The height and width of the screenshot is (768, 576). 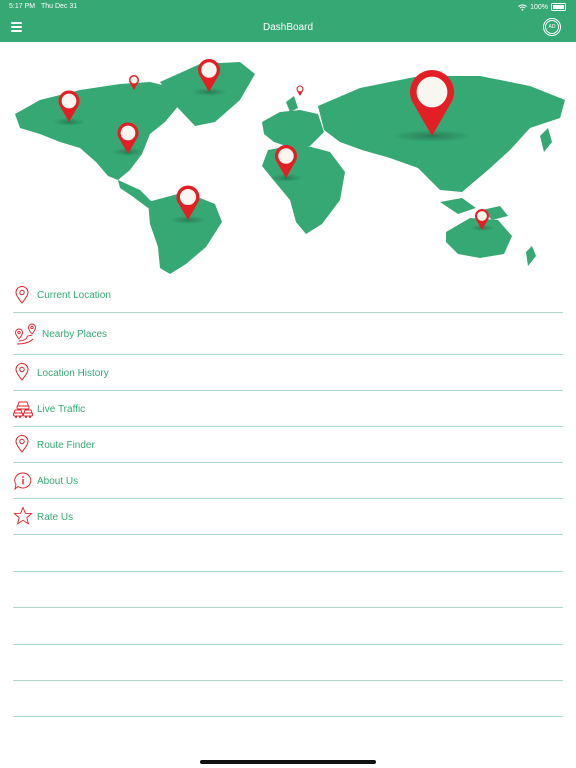 What do you see at coordinates (288, 517) in the screenshot?
I see `menu-item-rate-us: Rate Us` at bounding box center [288, 517].